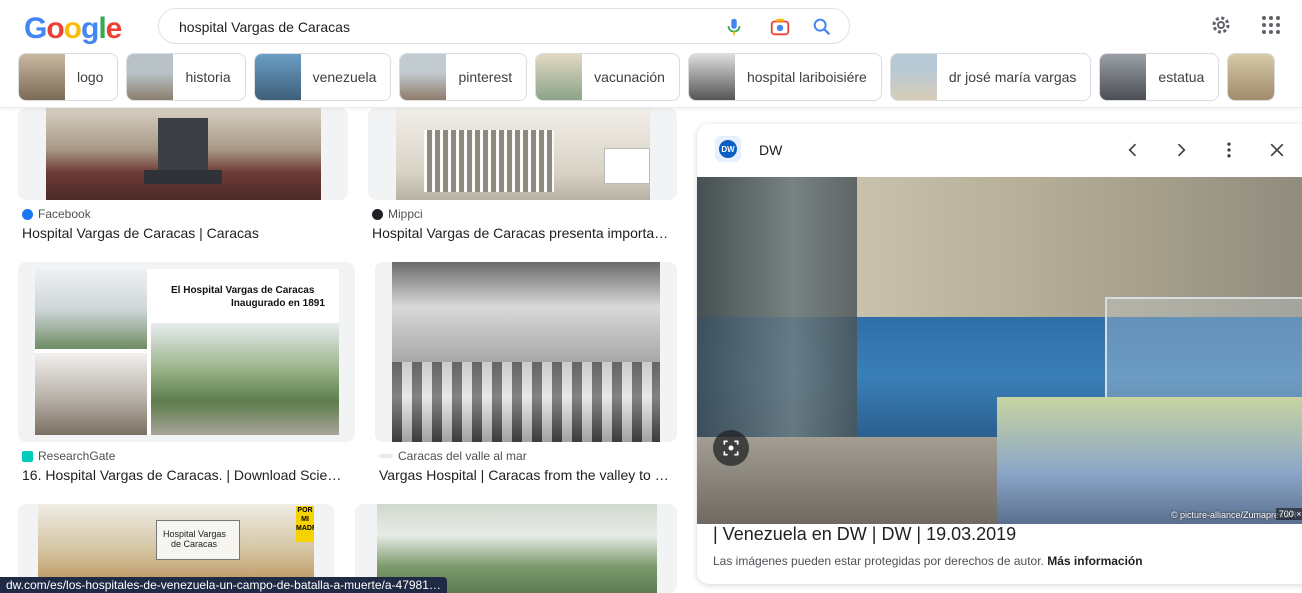 Image resolution: width=1302 pixels, height=593 pixels. I want to click on result-source: Caracas del valle al mar, so click(453, 456).